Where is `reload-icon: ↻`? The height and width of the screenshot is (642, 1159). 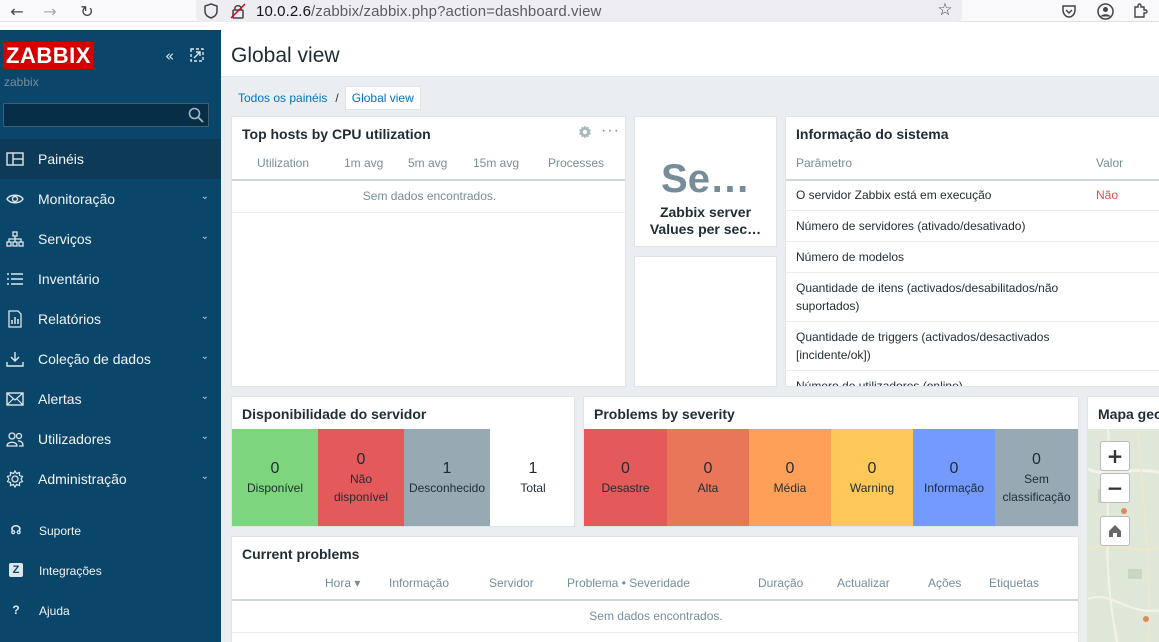 reload-icon: ↻ is located at coordinates (87, 11).